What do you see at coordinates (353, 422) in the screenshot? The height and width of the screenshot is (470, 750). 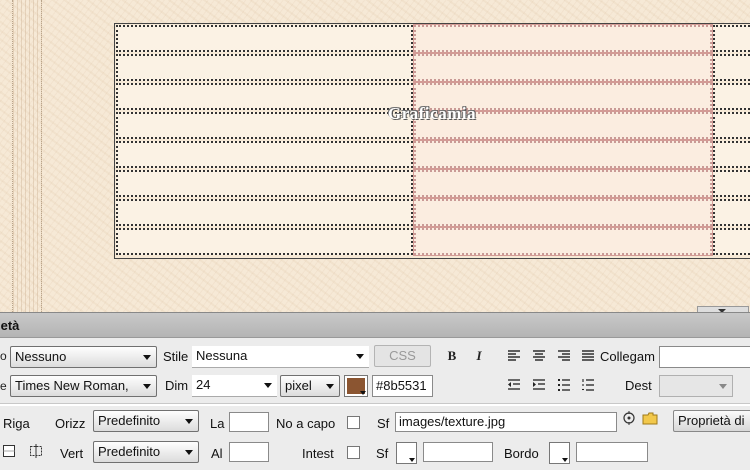 I see `nowrap-checkbox` at bounding box center [353, 422].